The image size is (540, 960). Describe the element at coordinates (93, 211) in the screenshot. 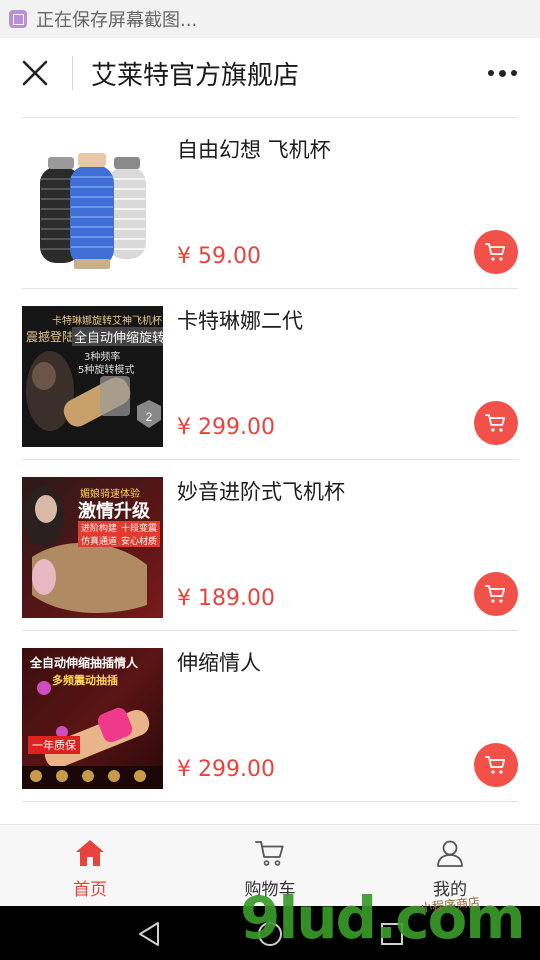

I see `product-photo` at that location.